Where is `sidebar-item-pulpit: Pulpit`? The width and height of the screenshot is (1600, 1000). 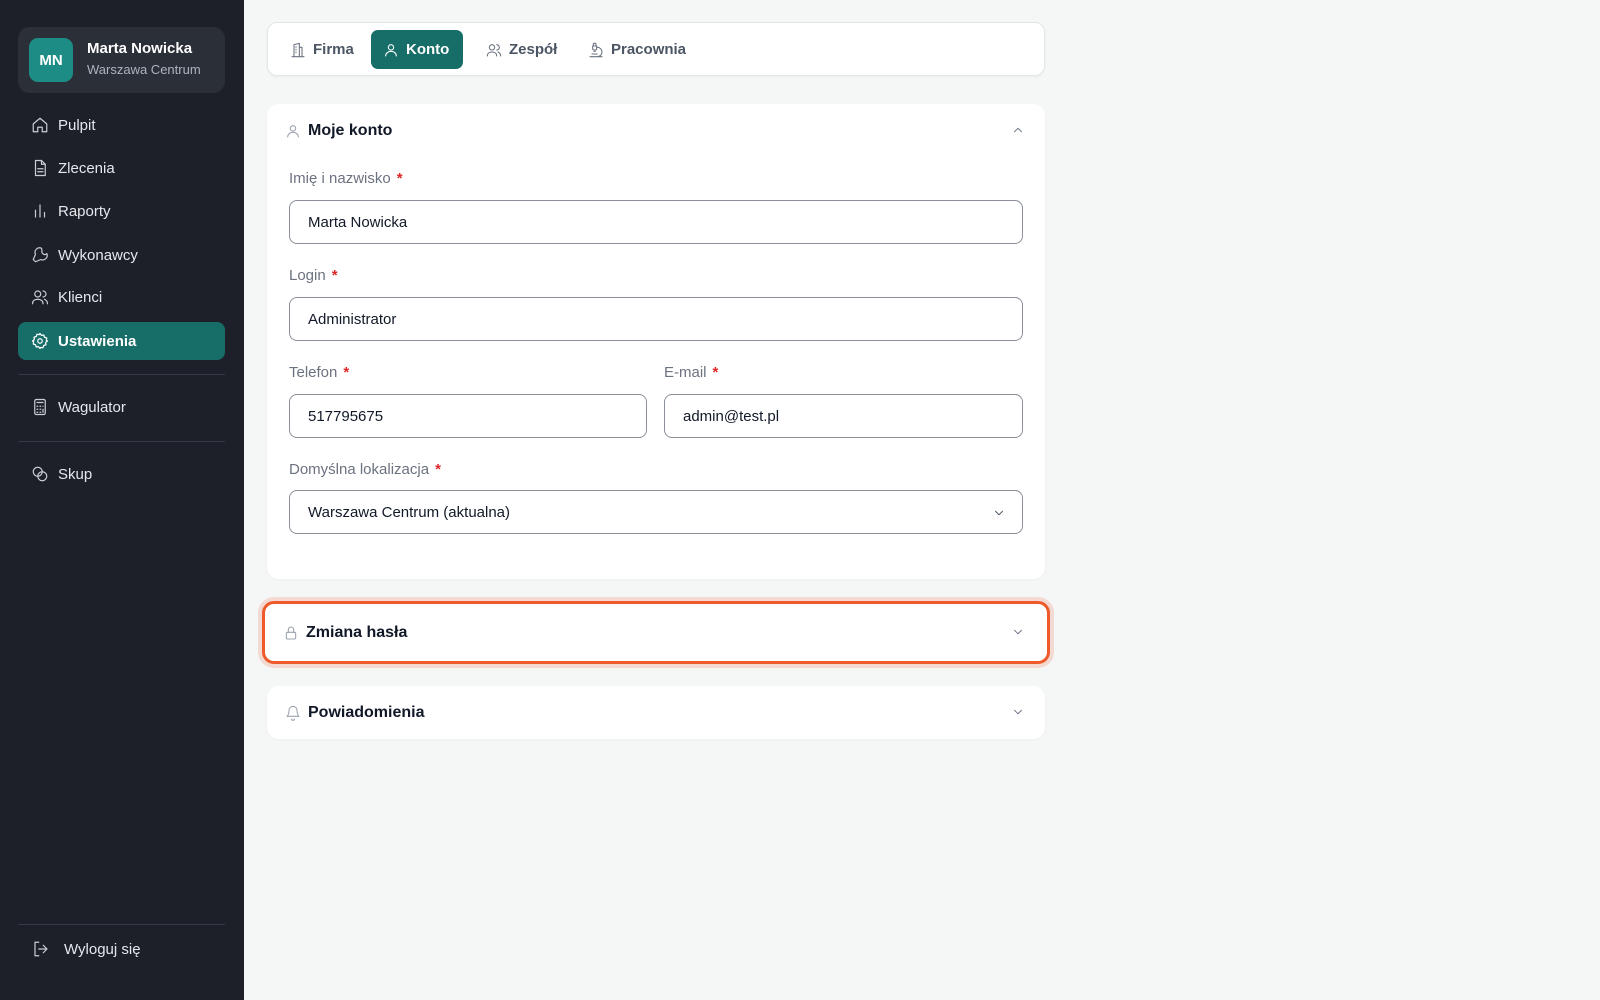
sidebar-item-pulpit: Pulpit is located at coordinates (121, 125).